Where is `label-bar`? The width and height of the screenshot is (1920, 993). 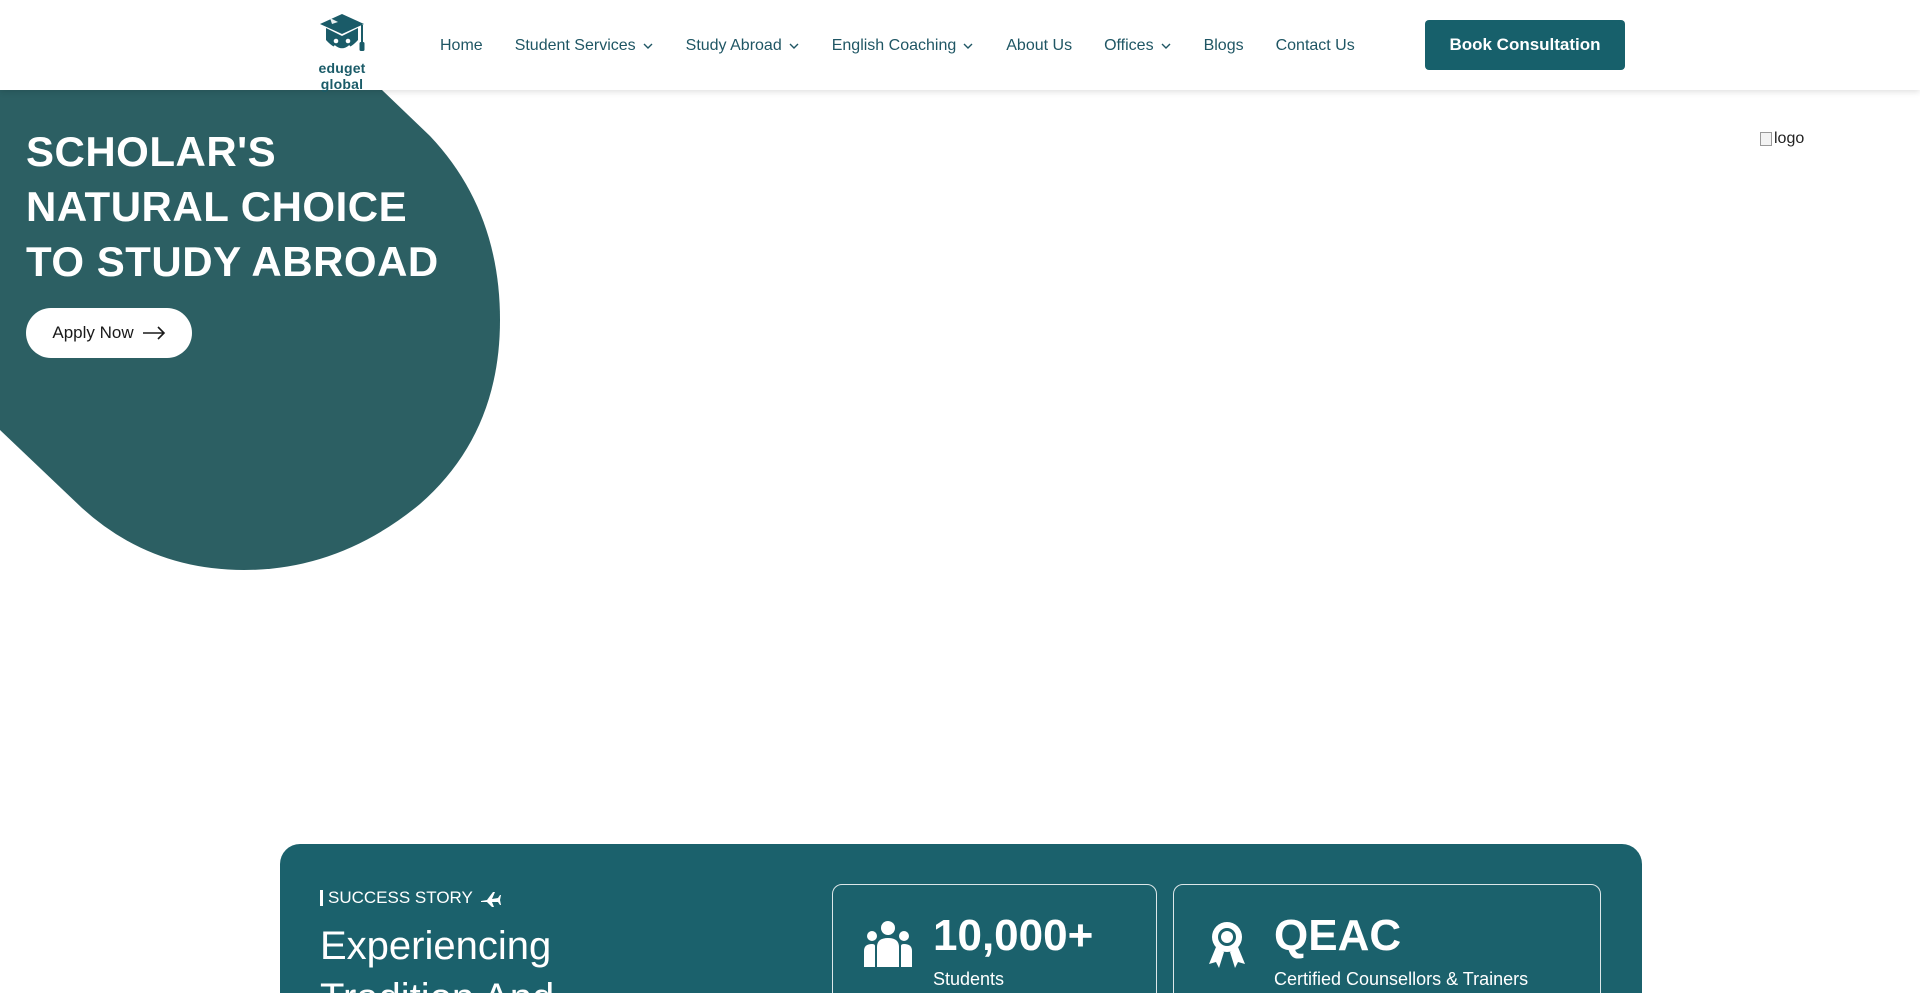
label-bar is located at coordinates (321, 898).